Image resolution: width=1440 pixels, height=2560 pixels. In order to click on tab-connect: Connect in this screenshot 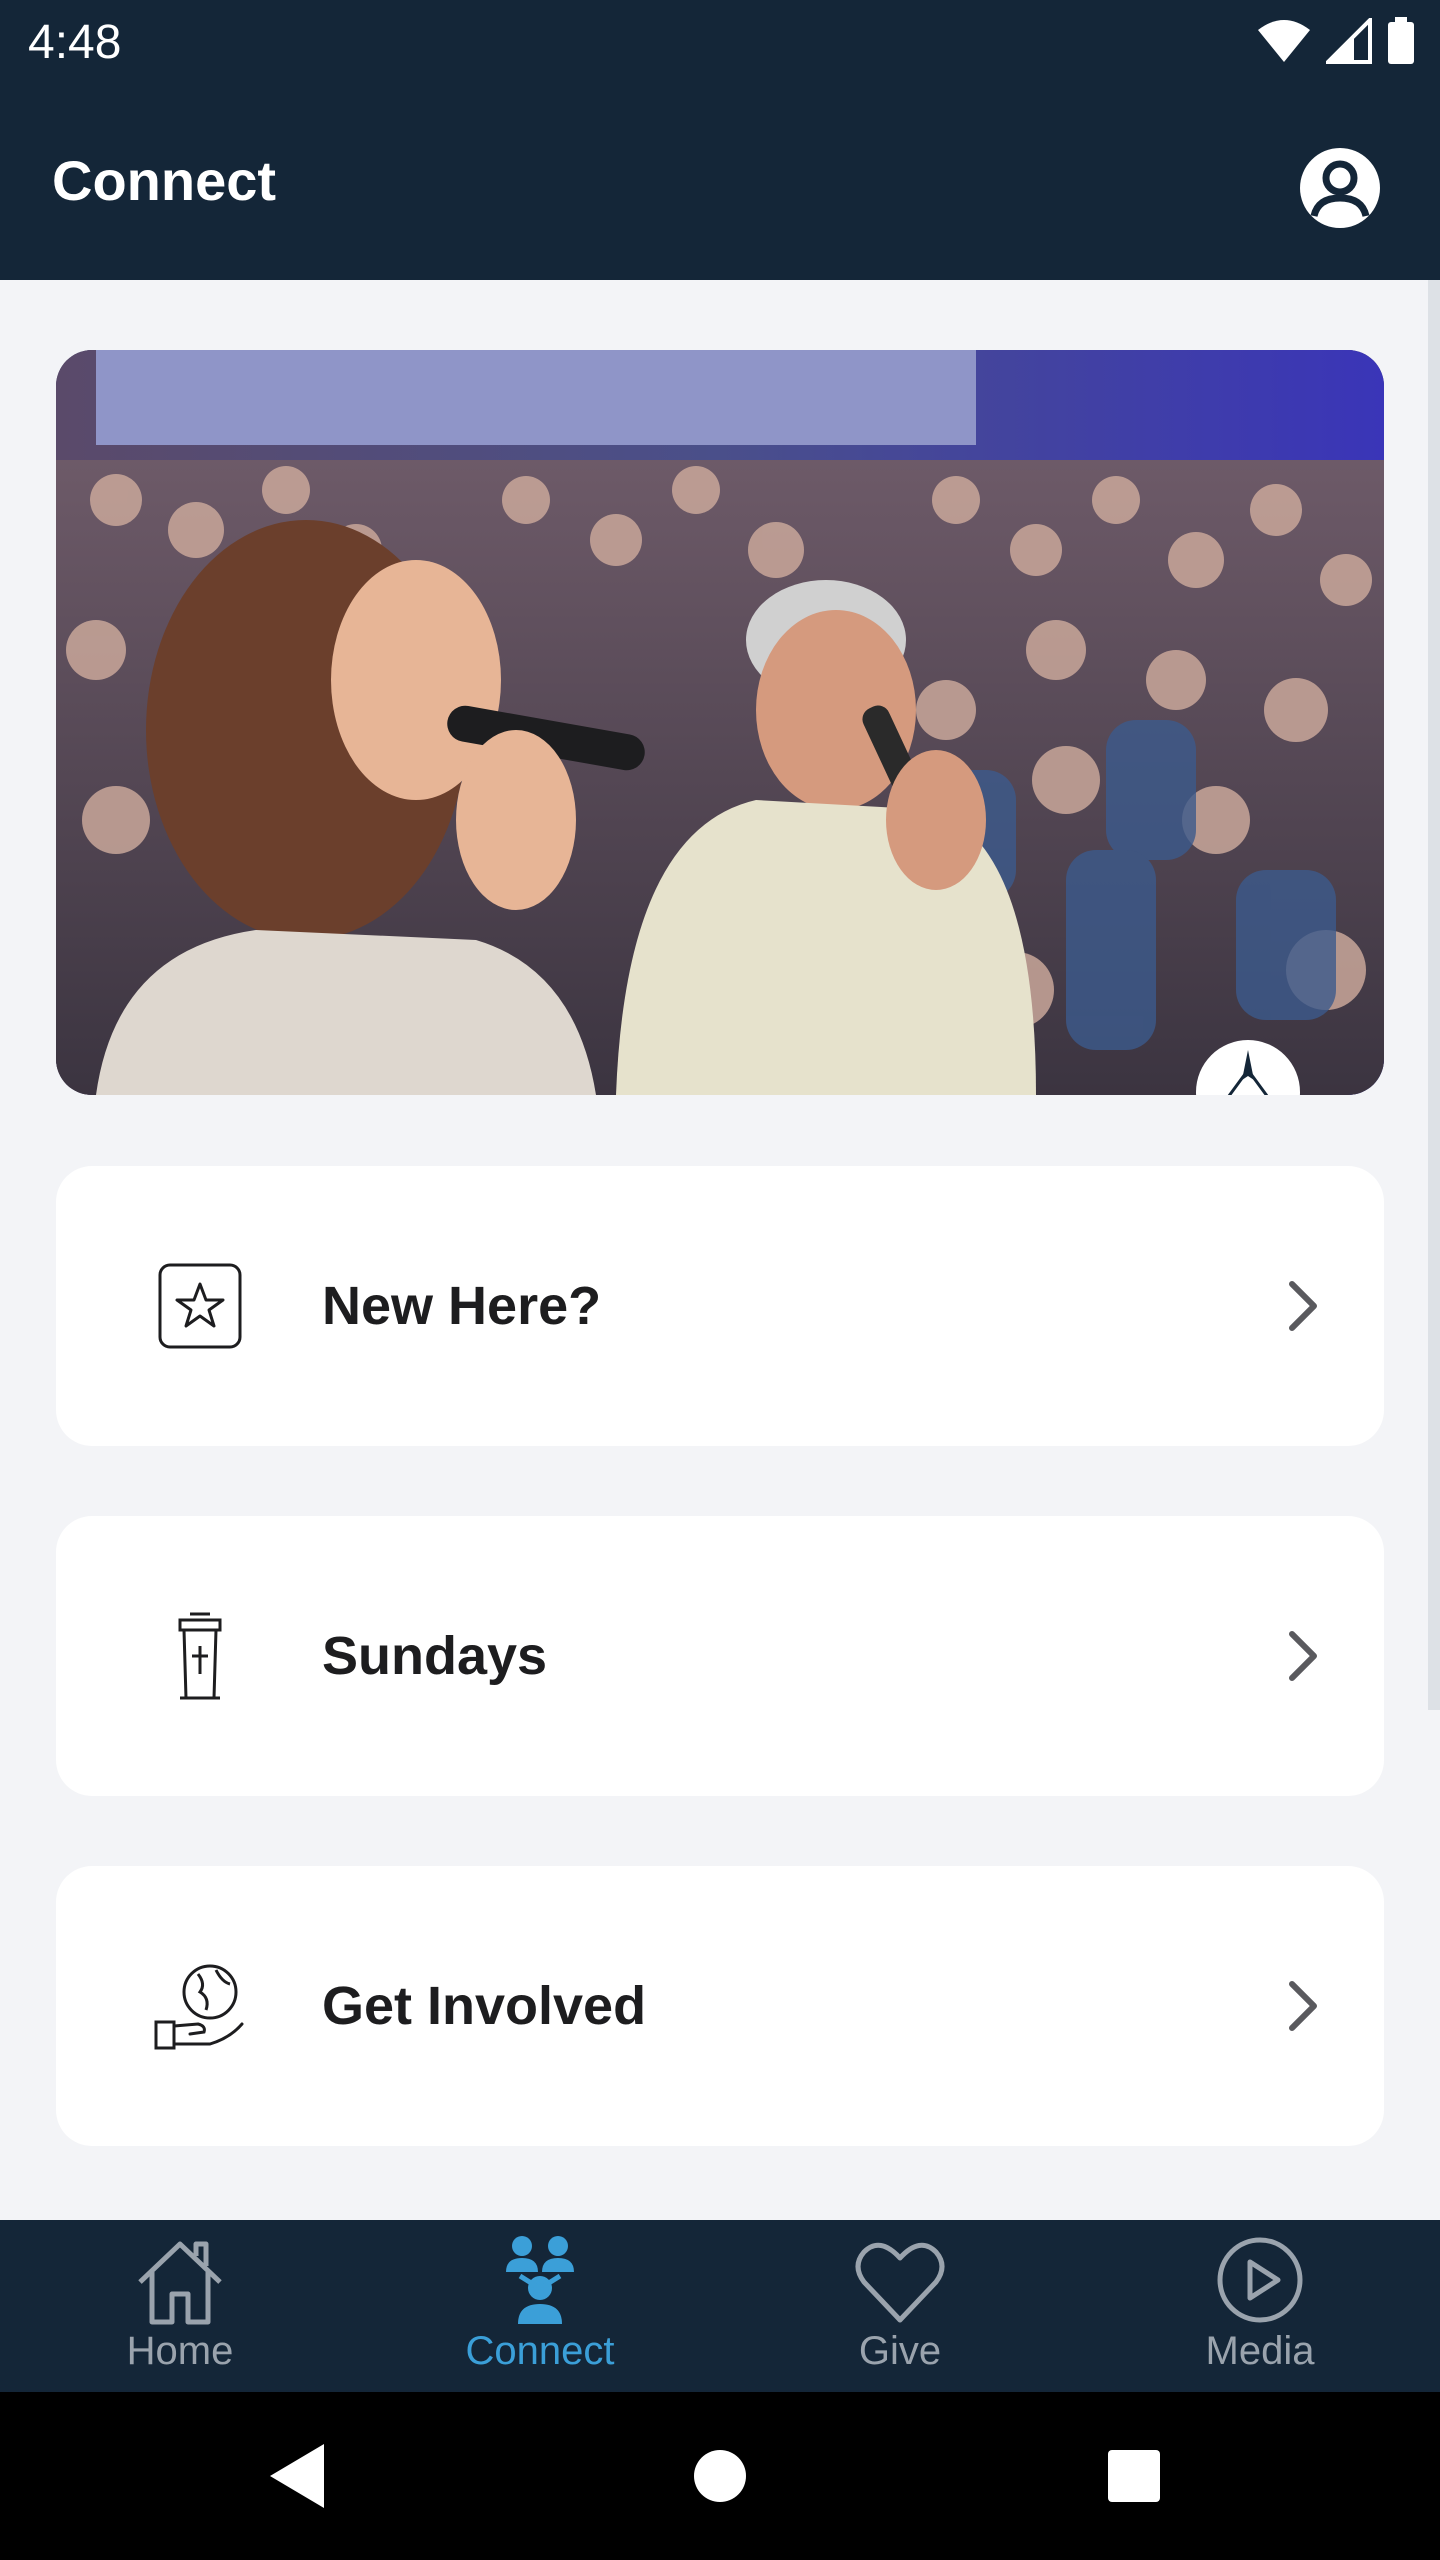, I will do `click(540, 2306)`.